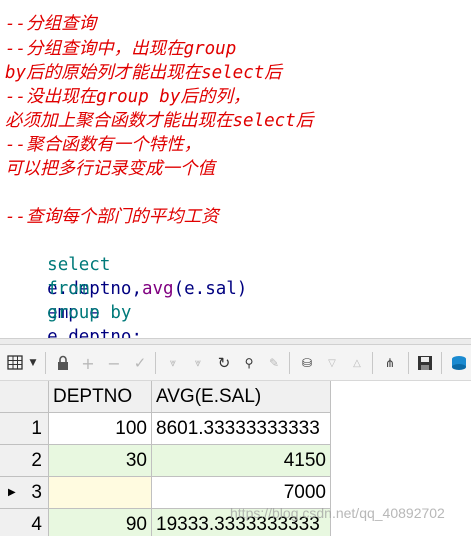  Describe the element at coordinates (126, 264) in the screenshot. I see `sql-select-line: select e.deptno,avg(e.sal)` at that location.